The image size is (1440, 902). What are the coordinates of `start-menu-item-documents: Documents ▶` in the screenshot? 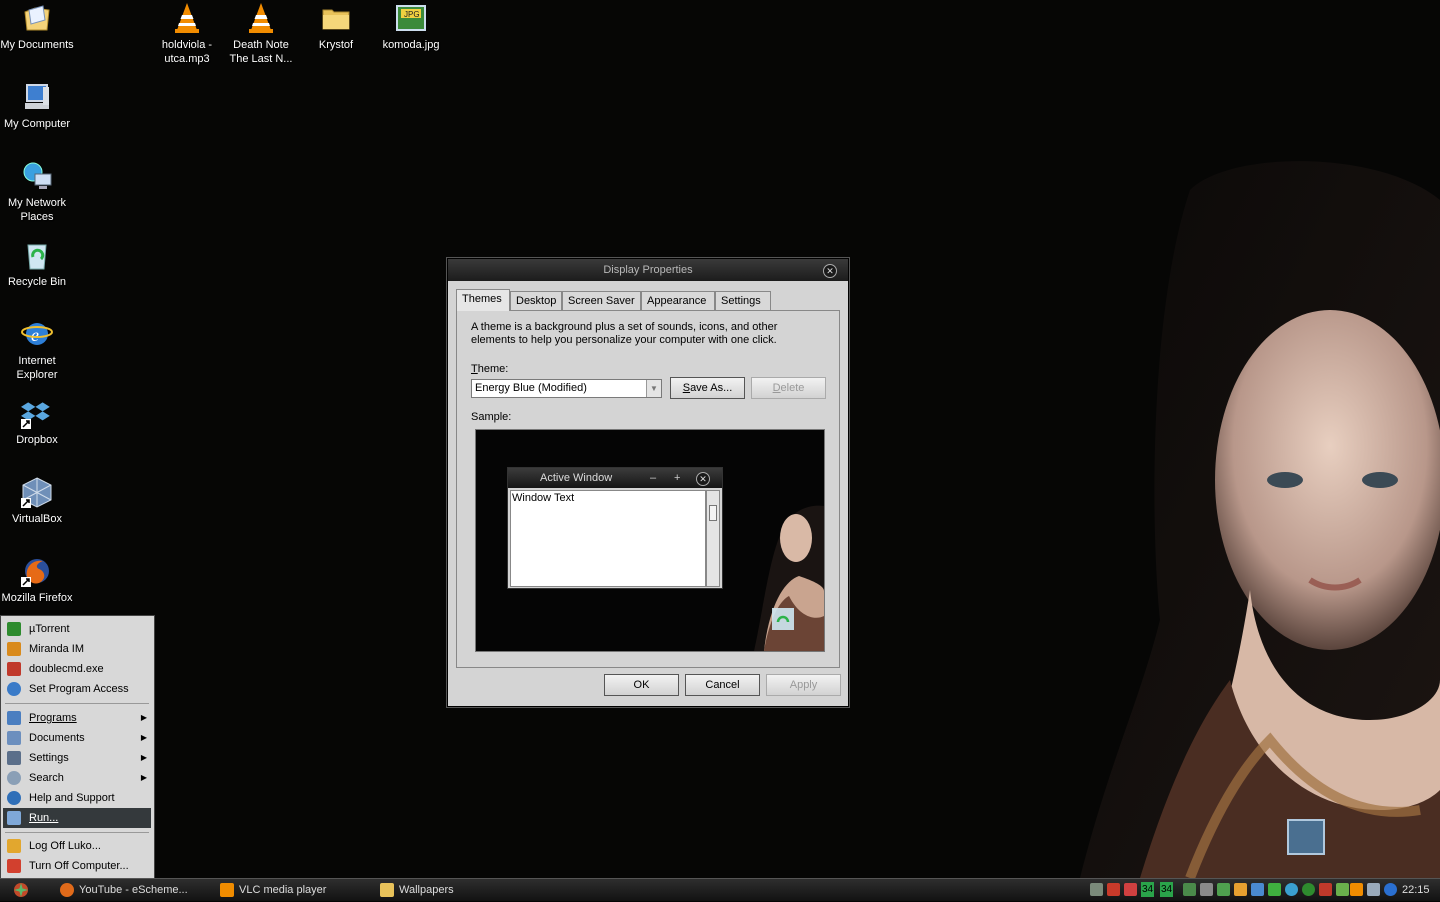 It's located at (77, 738).